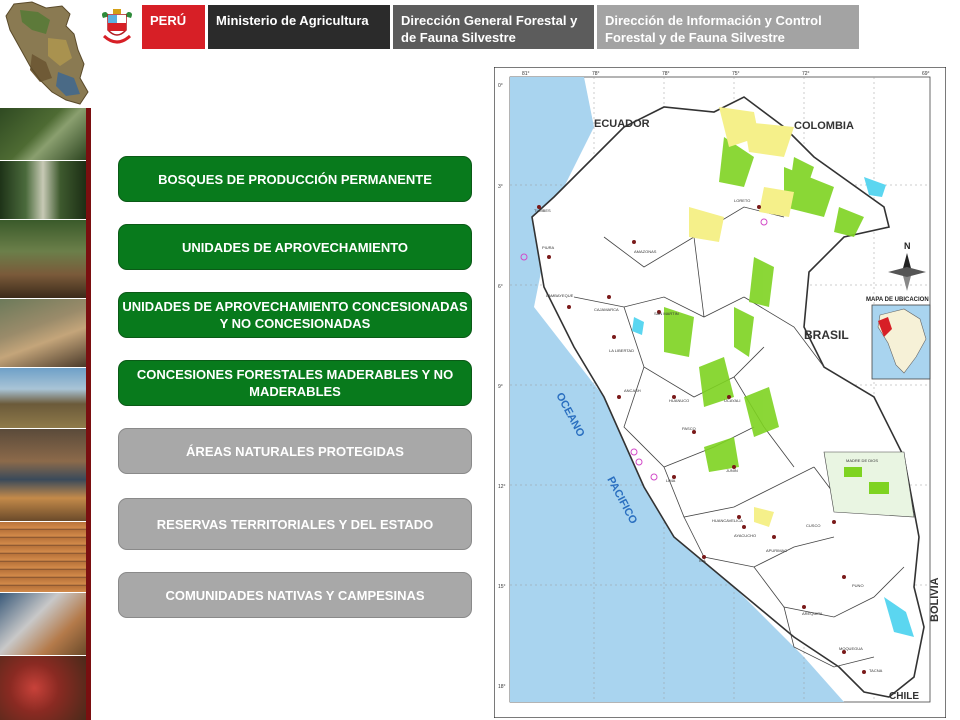 The height and width of the screenshot is (720, 960). What do you see at coordinates (621, 350) in the screenshot?
I see `svg-text: LA LIBERTAD` at bounding box center [621, 350].